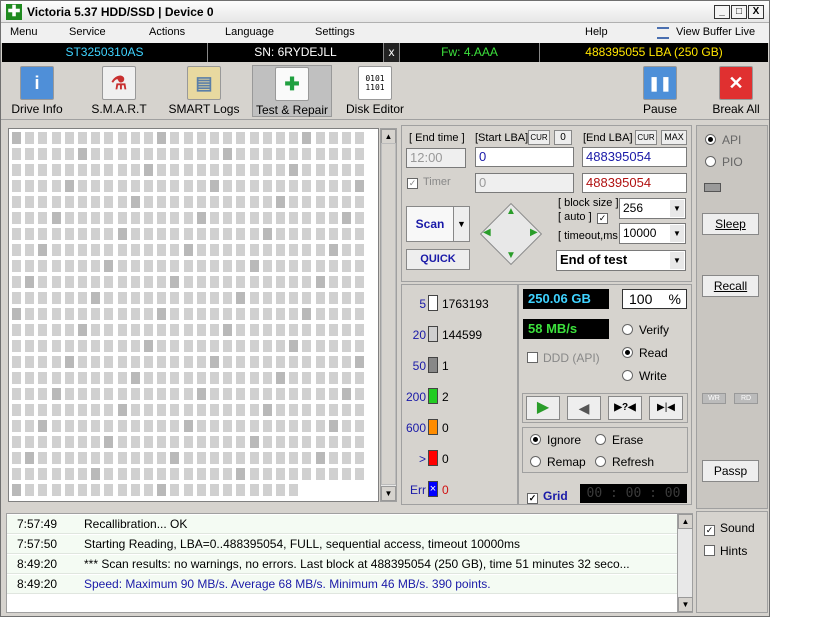 This screenshot has height=617, width=816. Describe the element at coordinates (547, 496) in the screenshot. I see `grid-checkbox: ✓ Grid` at that location.